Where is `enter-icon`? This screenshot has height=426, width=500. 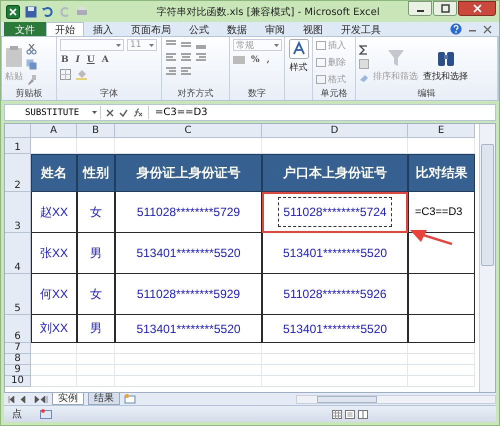
enter-icon is located at coordinates (123, 112).